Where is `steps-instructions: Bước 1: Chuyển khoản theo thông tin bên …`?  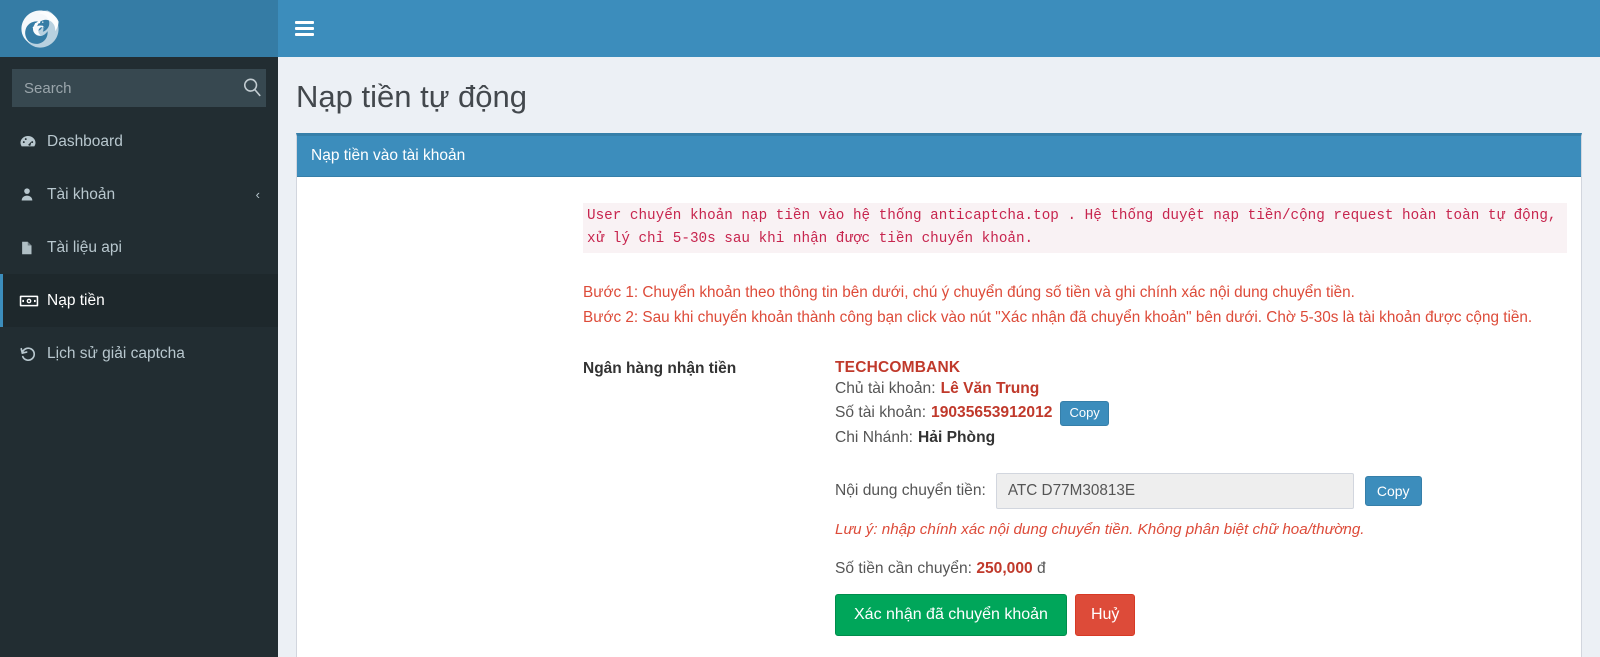
steps-instructions: Bước 1: Chuyển khoản theo thông tin bên … is located at coordinates (1075, 306).